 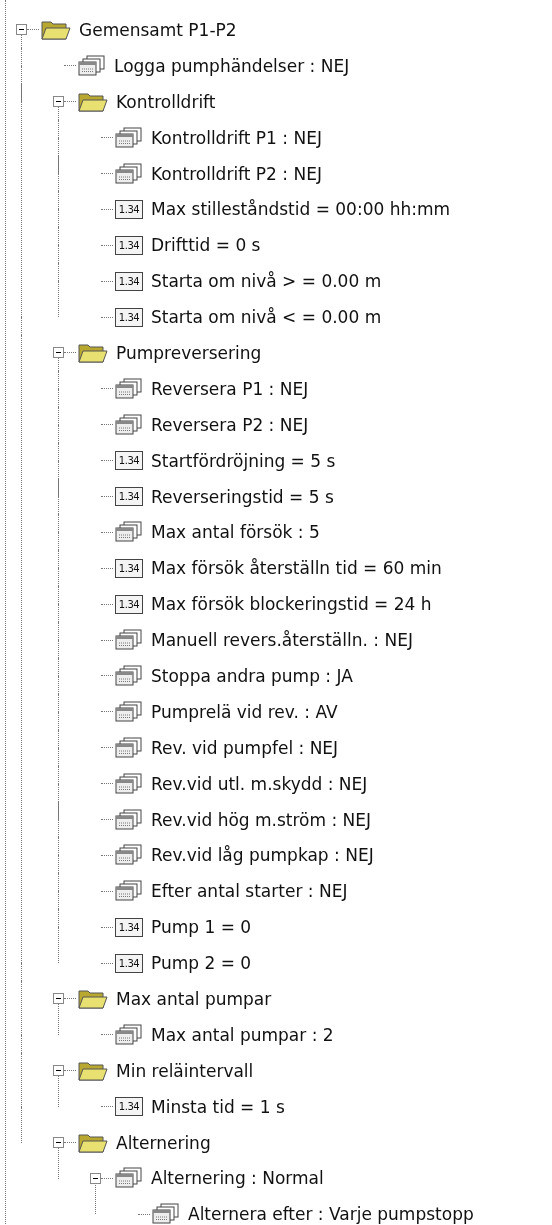 What do you see at coordinates (296, 568) in the screenshot?
I see `tree-item-label: Max försök återställn tid = 60 min` at bounding box center [296, 568].